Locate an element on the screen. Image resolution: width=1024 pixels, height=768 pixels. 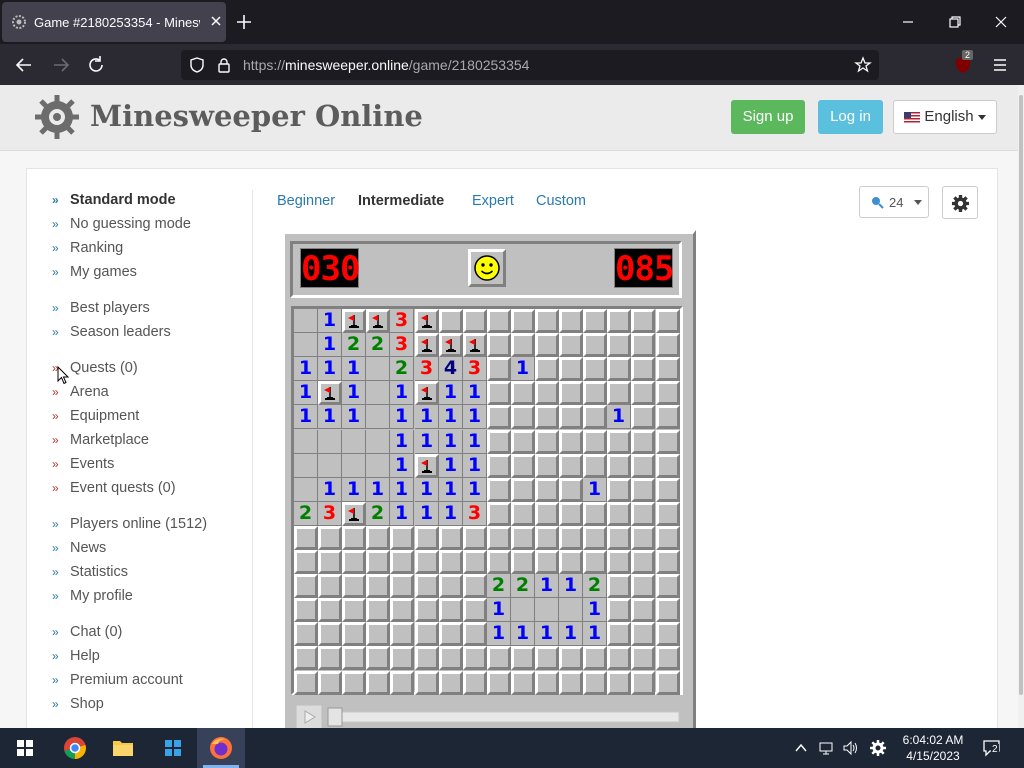
browser-tab: Game #2180253354 - Minesweeper Online is located at coordinates (114, 22).